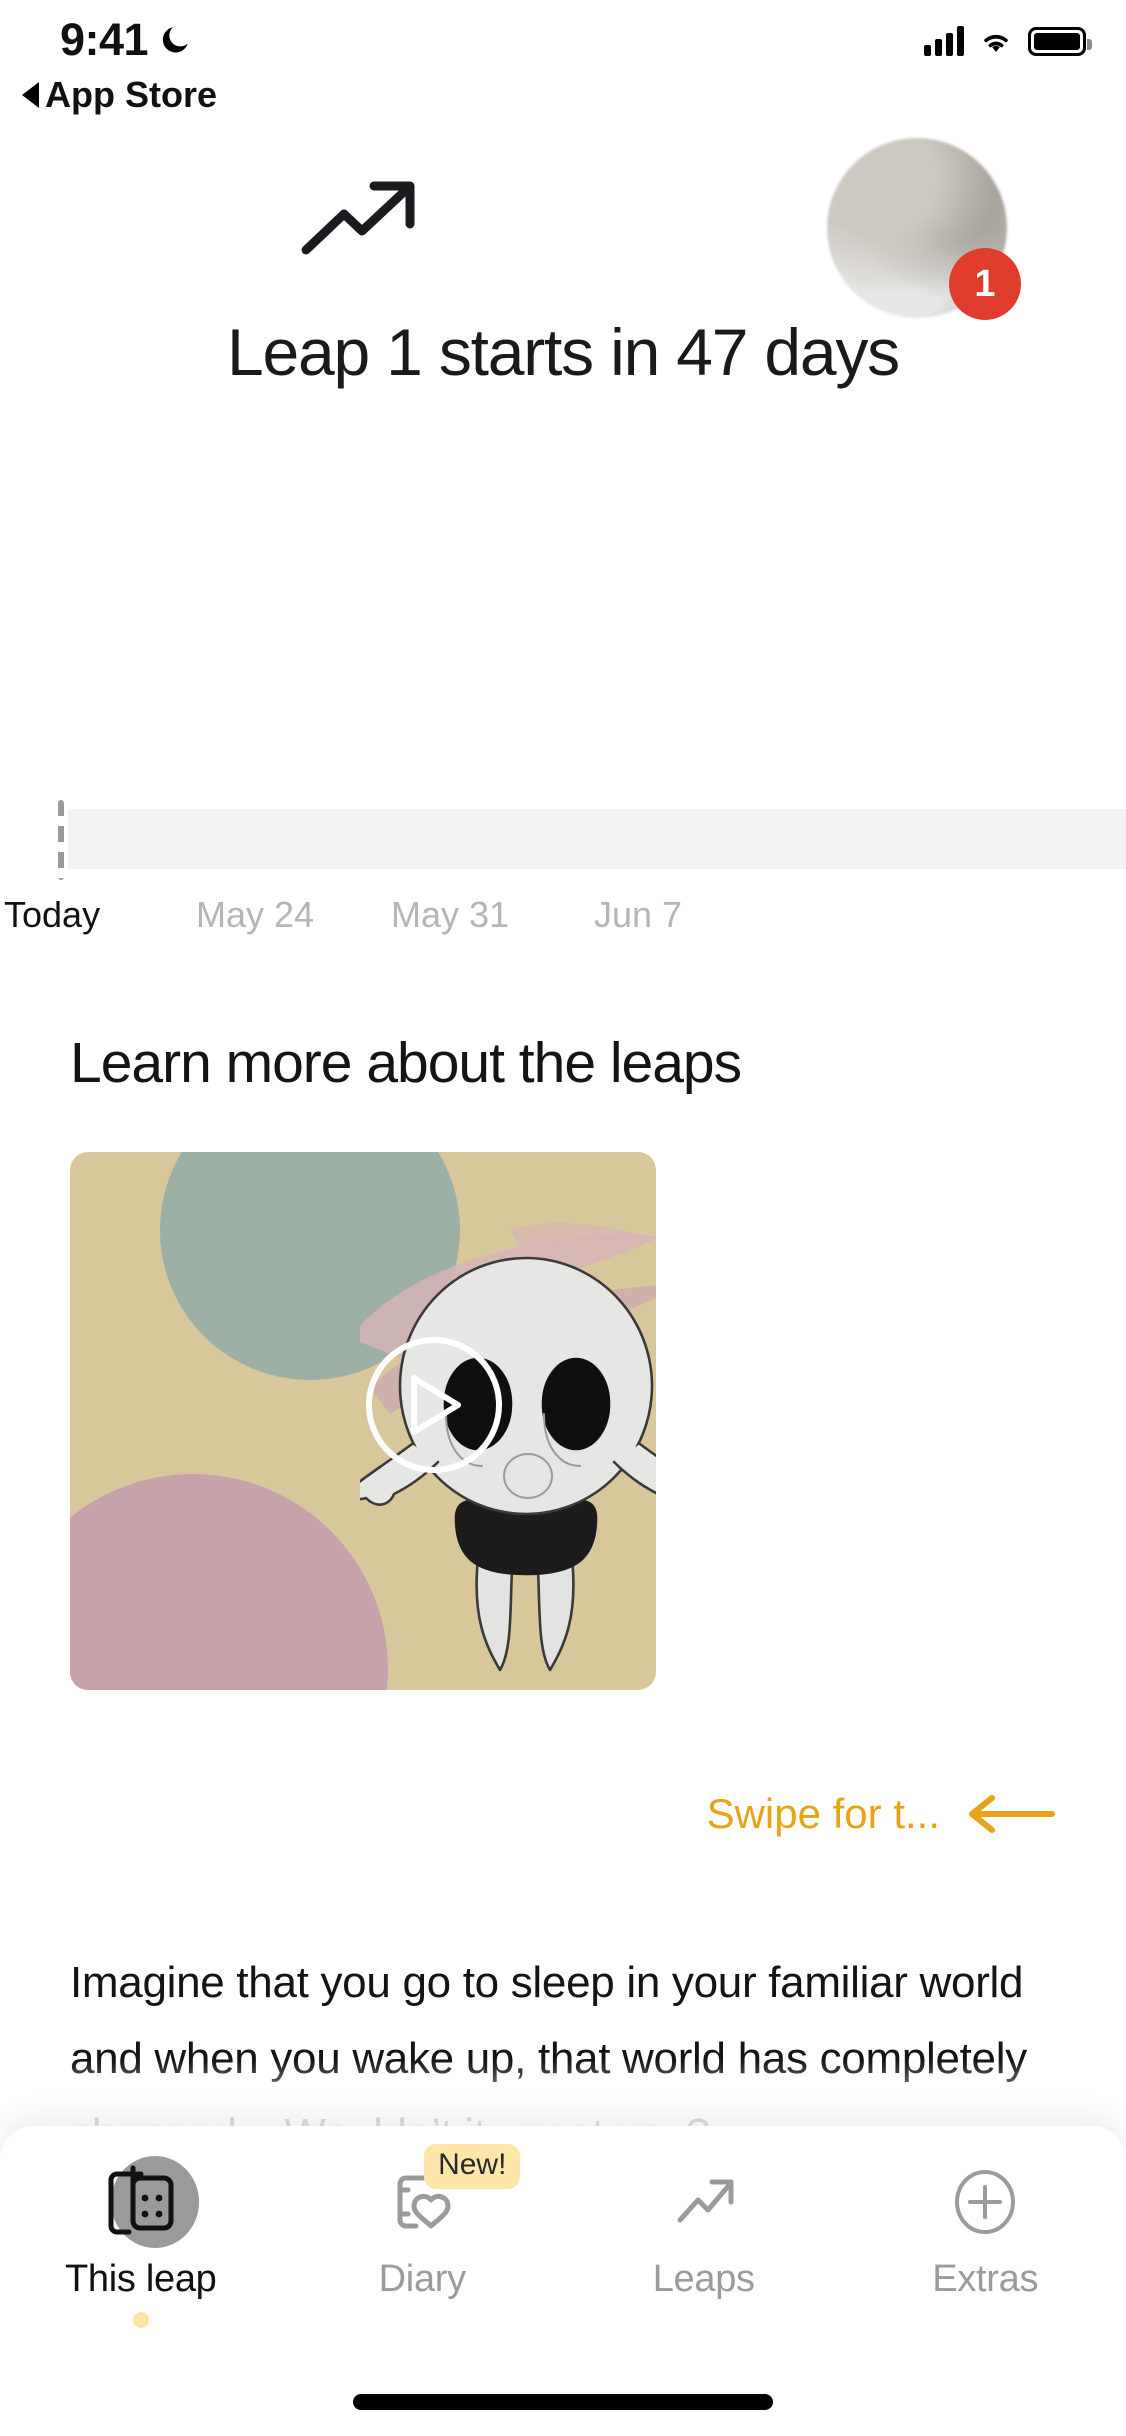  I want to click on leap-timeline: Today May 24 May 31 Jun 7, so click(563, 885).